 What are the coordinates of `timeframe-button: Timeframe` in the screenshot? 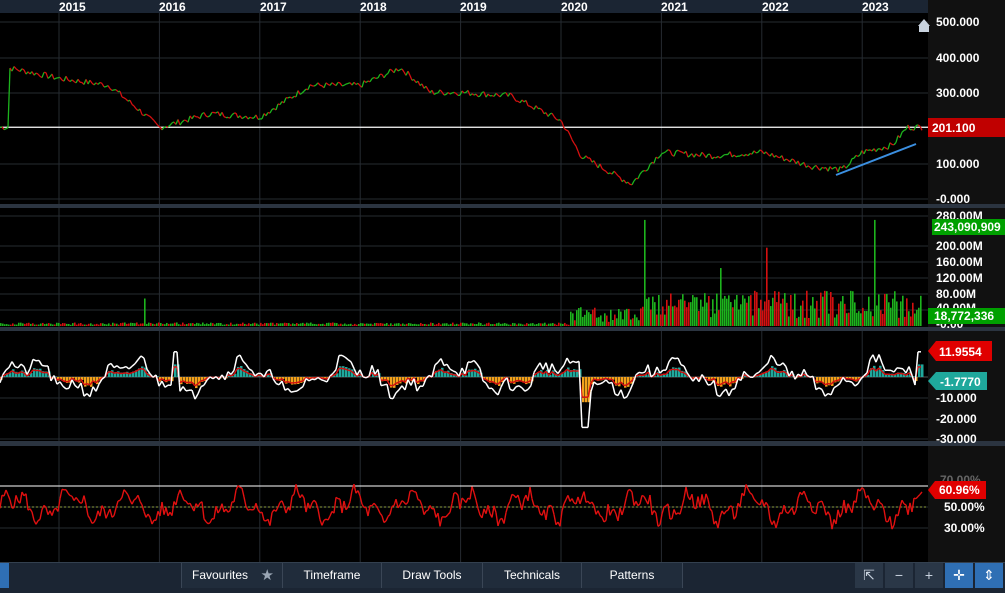 It's located at (332, 575).